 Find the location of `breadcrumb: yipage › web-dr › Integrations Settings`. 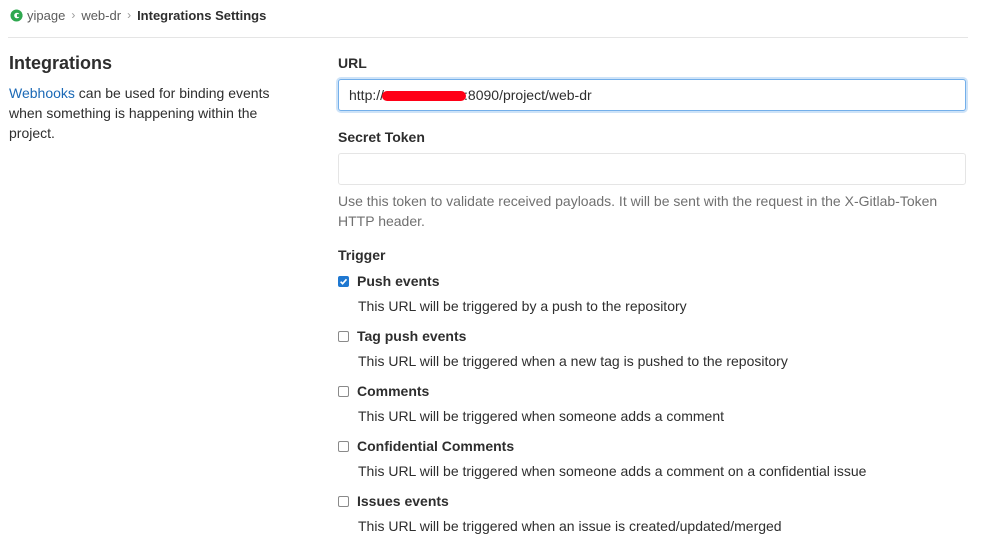

breadcrumb: yipage › web-dr › Integrations Settings is located at coordinates (138, 15).